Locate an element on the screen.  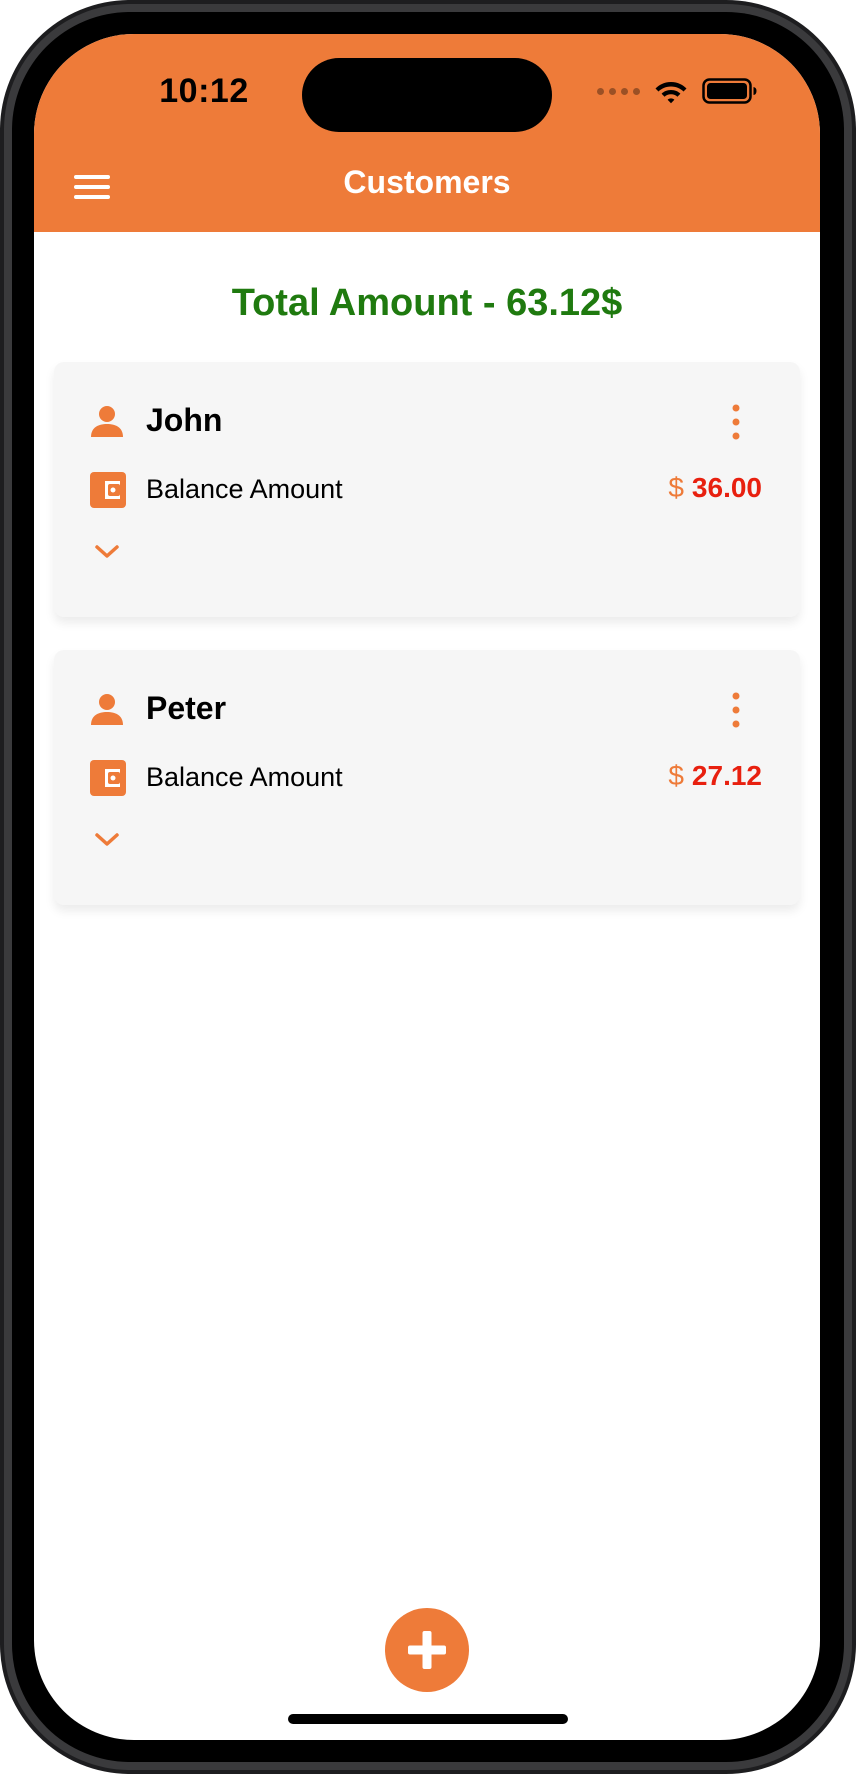
customer-name: John is located at coordinates (184, 420).